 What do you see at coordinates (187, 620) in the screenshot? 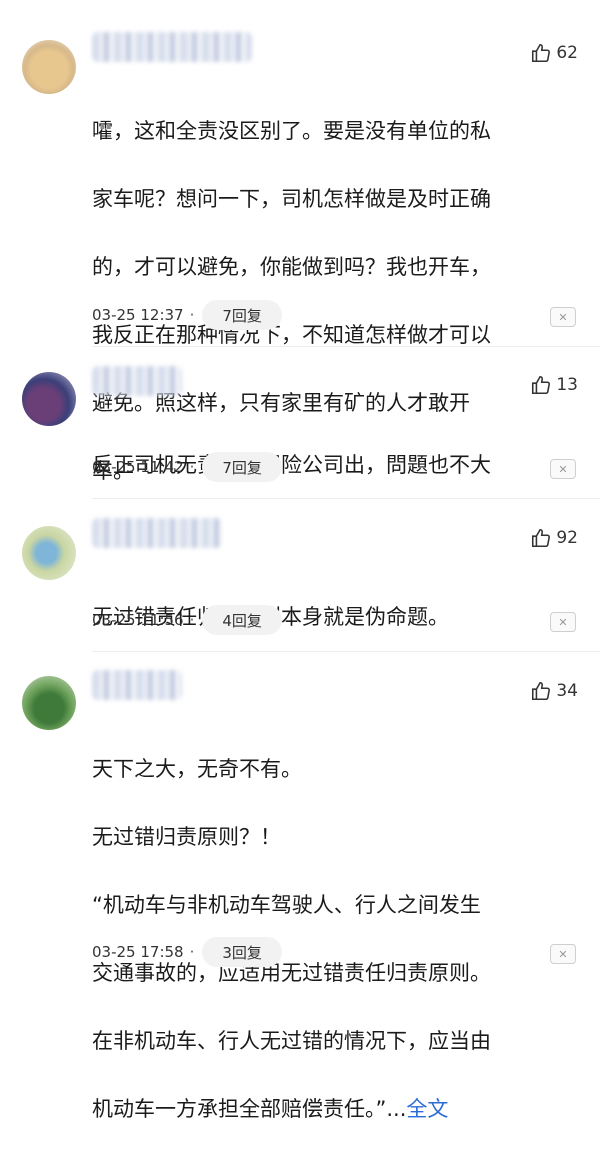
I see `comment-meta: 03-25 11:56 · 4回复` at bounding box center [187, 620].